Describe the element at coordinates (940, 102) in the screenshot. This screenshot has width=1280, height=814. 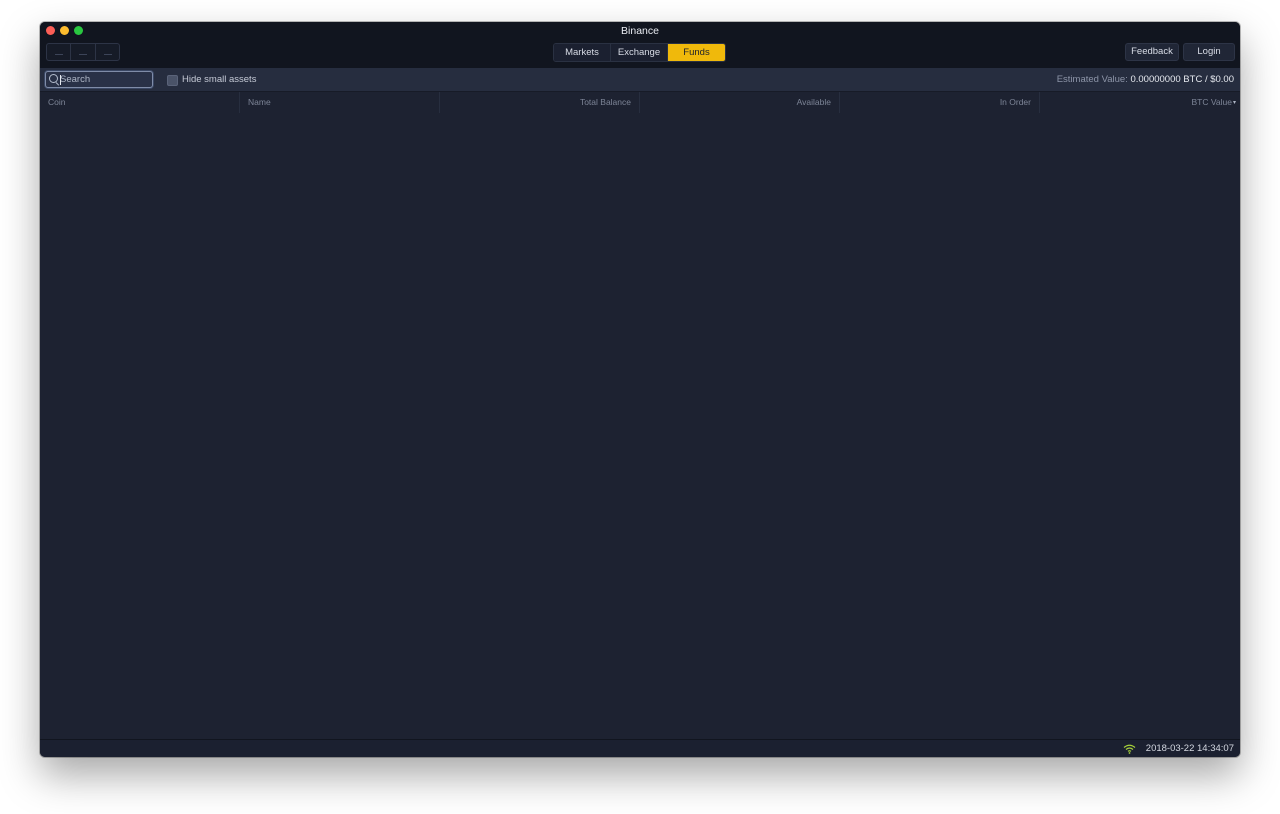
I see `column-header-in-order: In Order` at that location.